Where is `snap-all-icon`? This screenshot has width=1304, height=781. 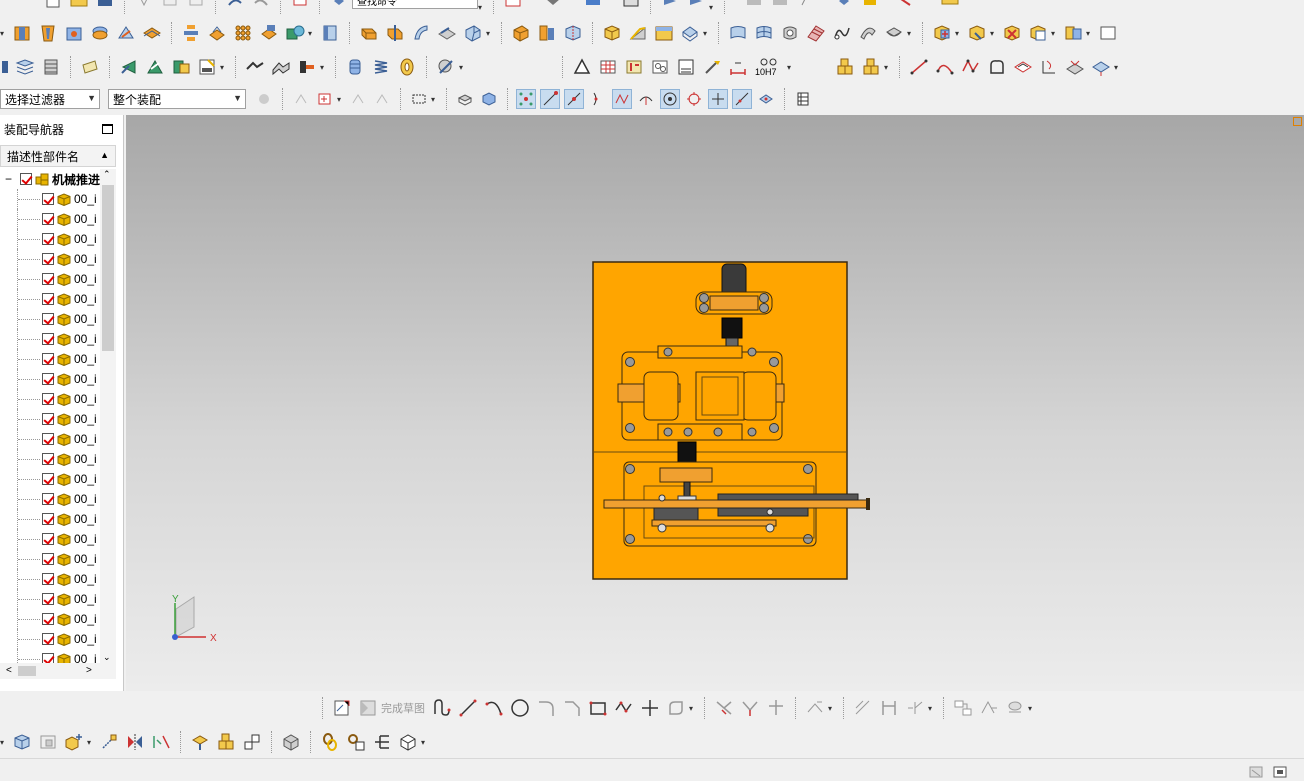 snap-all-icon is located at coordinates (526, 99).